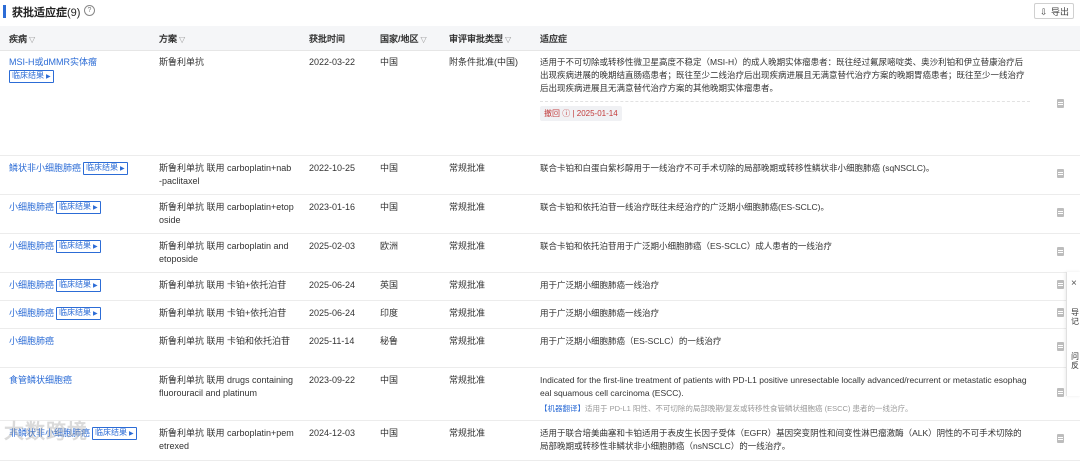 The width and height of the screenshot is (1080, 461). I want to click on withdraw-badge: 撤回 ⓘ | 2025-01-14, so click(581, 113).